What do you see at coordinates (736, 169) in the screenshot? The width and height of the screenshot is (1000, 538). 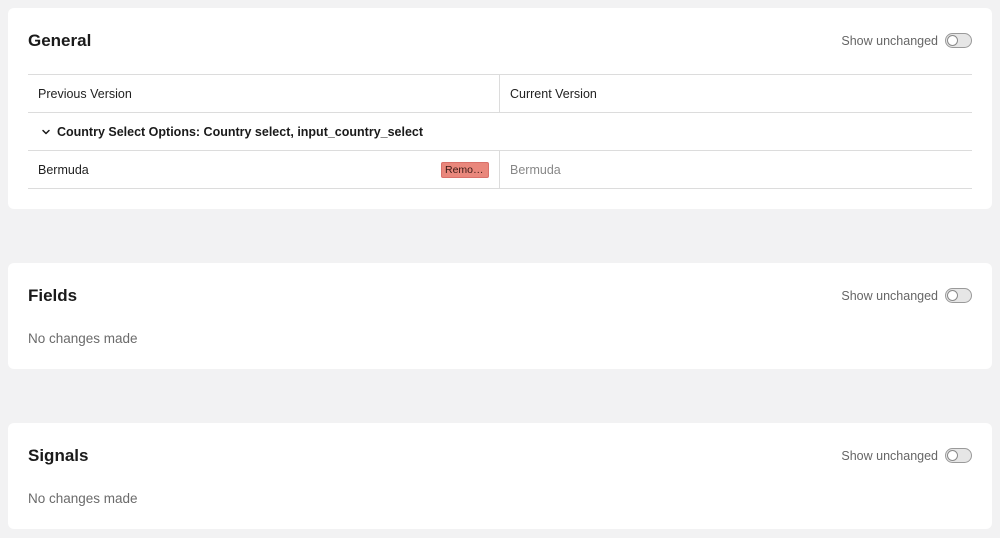 I see `current-value-cell: Bermuda` at bounding box center [736, 169].